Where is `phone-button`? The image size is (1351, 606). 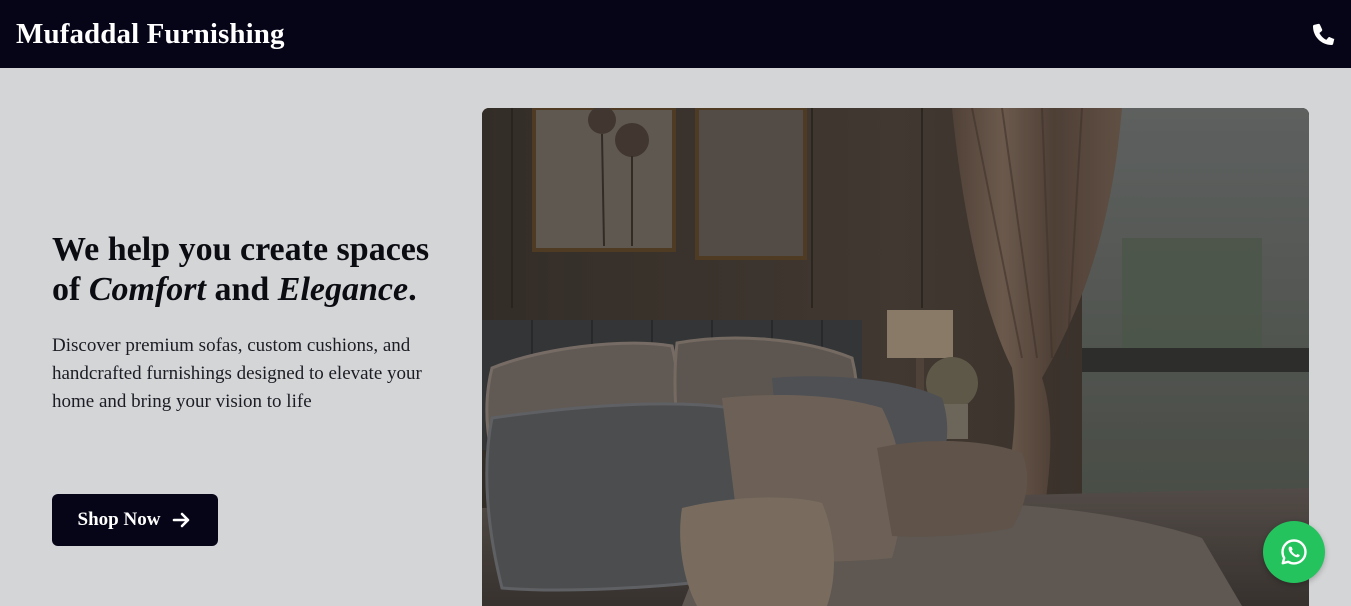 phone-button is located at coordinates (1324, 34).